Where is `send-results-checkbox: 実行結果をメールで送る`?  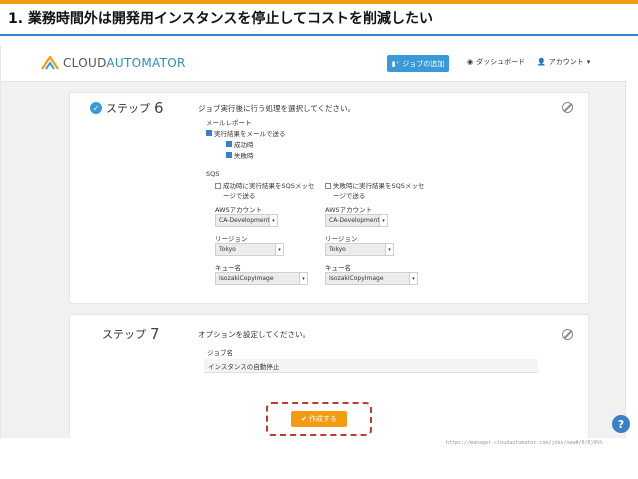
send-results-checkbox: 実行結果をメールで送る is located at coordinates (246, 133).